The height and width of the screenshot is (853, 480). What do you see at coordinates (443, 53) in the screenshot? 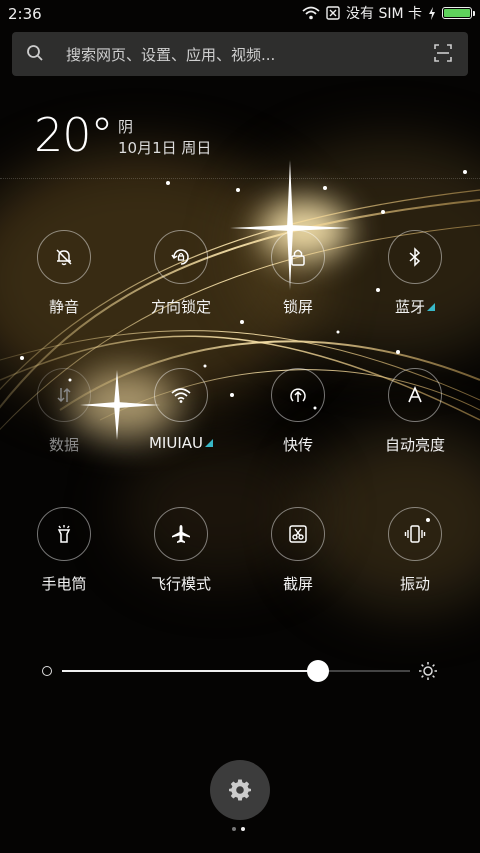
I see `scan-icon` at bounding box center [443, 53].